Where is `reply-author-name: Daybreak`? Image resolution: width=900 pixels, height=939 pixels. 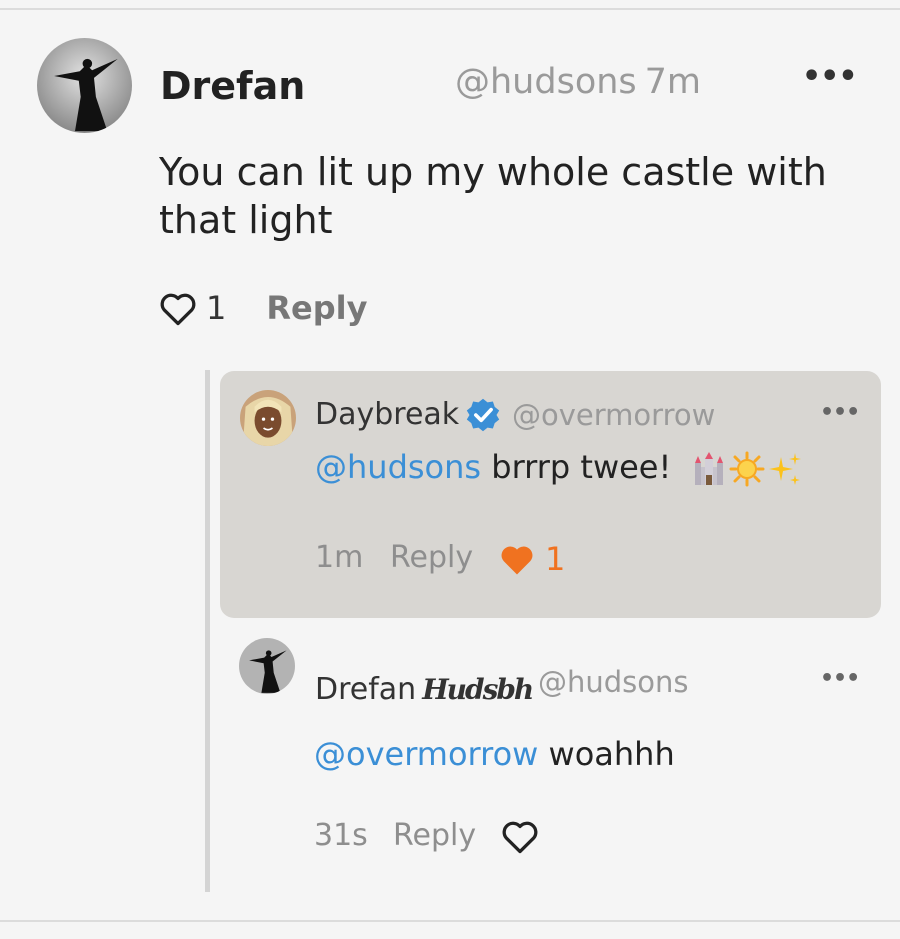
reply-author-name: Daybreak is located at coordinates (387, 414).